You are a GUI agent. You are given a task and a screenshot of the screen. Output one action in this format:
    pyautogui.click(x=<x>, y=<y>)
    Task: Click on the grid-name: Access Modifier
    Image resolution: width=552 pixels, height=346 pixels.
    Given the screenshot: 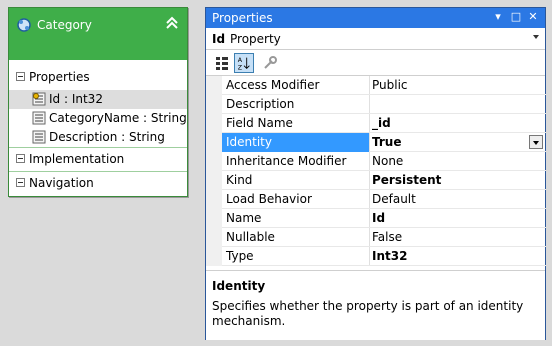 What is the action you would take?
    pyautogui.click(x=273, y=85)
    